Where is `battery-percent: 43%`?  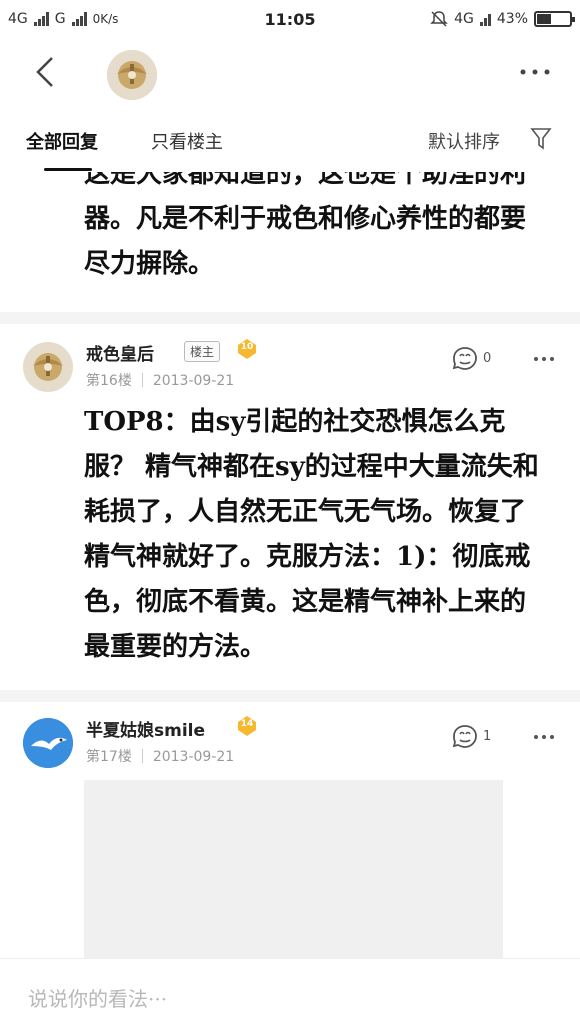 battery-percent: 43% is located at coordinates (512, 19).